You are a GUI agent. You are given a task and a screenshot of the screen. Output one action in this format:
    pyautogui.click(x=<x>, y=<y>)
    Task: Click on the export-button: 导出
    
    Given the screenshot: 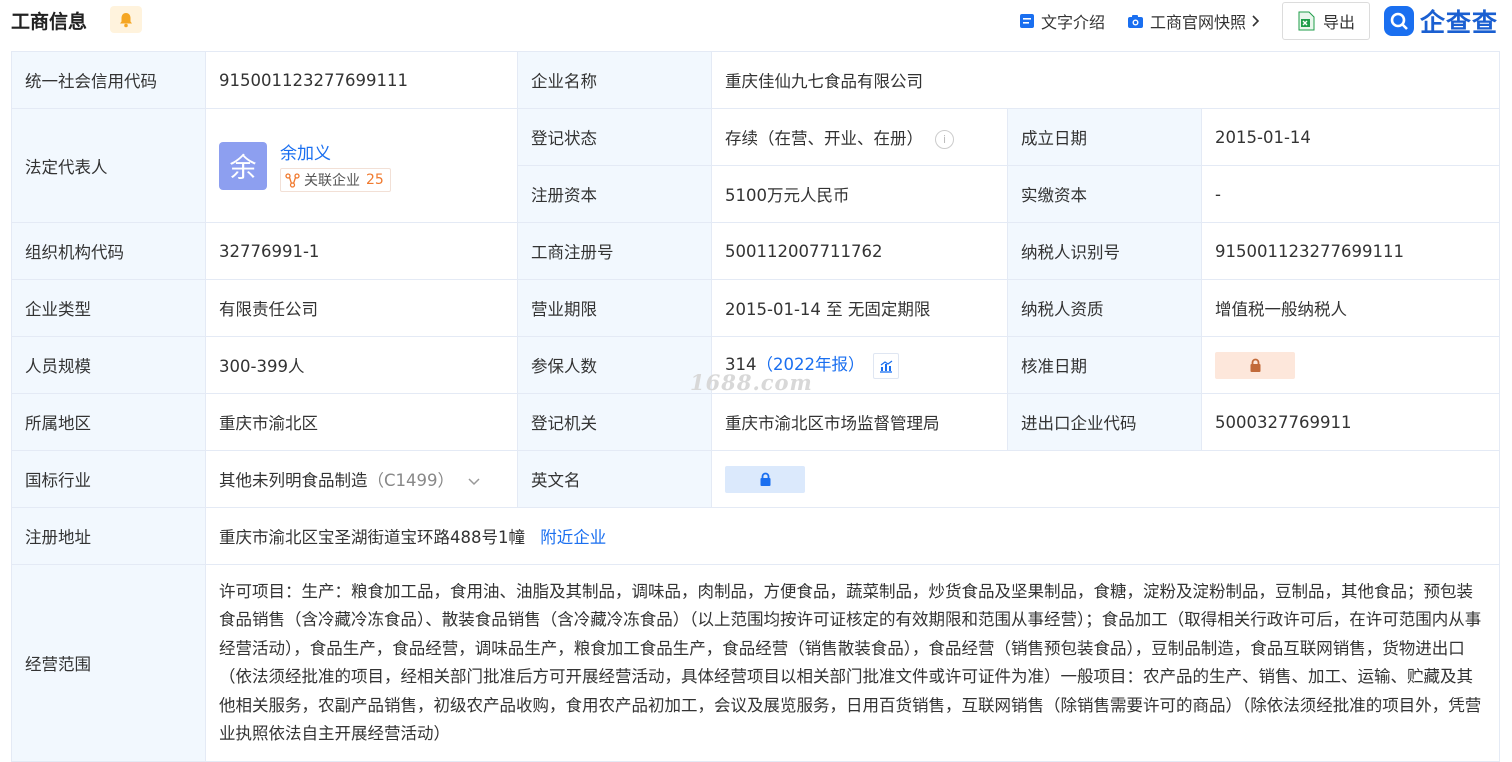 What is the action you would take?
    pyautogui.click(x=1325, y=21)
    